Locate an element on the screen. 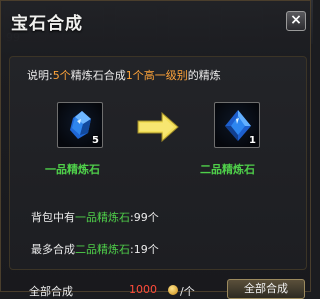 Image resolution: width=320 pixels, height=299 pixels. cost-unit: /个 is located at coordinates (187, 291).